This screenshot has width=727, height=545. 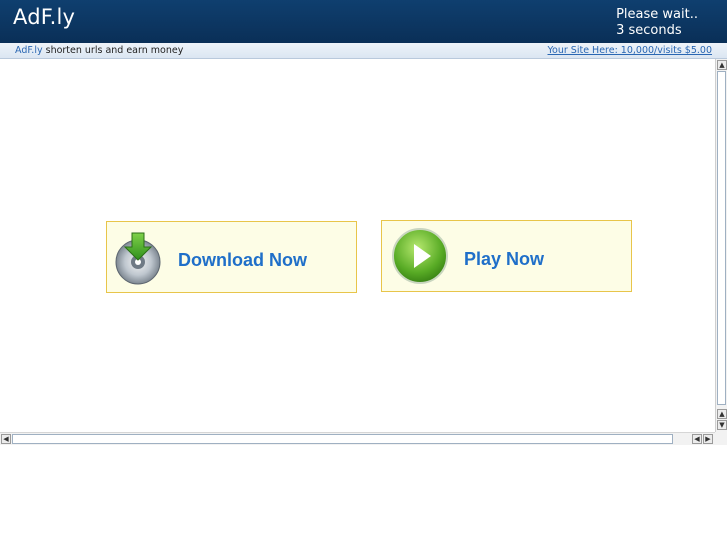 I want to click on play-now-ad: Play Now, so click(x=506, y=256).